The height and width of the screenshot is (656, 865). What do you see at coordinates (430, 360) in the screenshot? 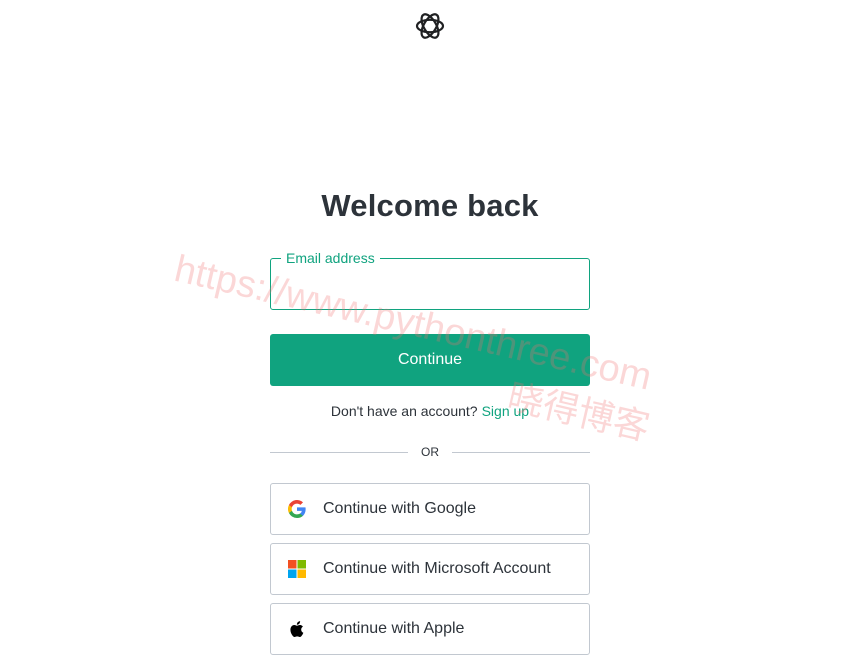
I see `continue-button: Continue` at bounding box center [430, 360].